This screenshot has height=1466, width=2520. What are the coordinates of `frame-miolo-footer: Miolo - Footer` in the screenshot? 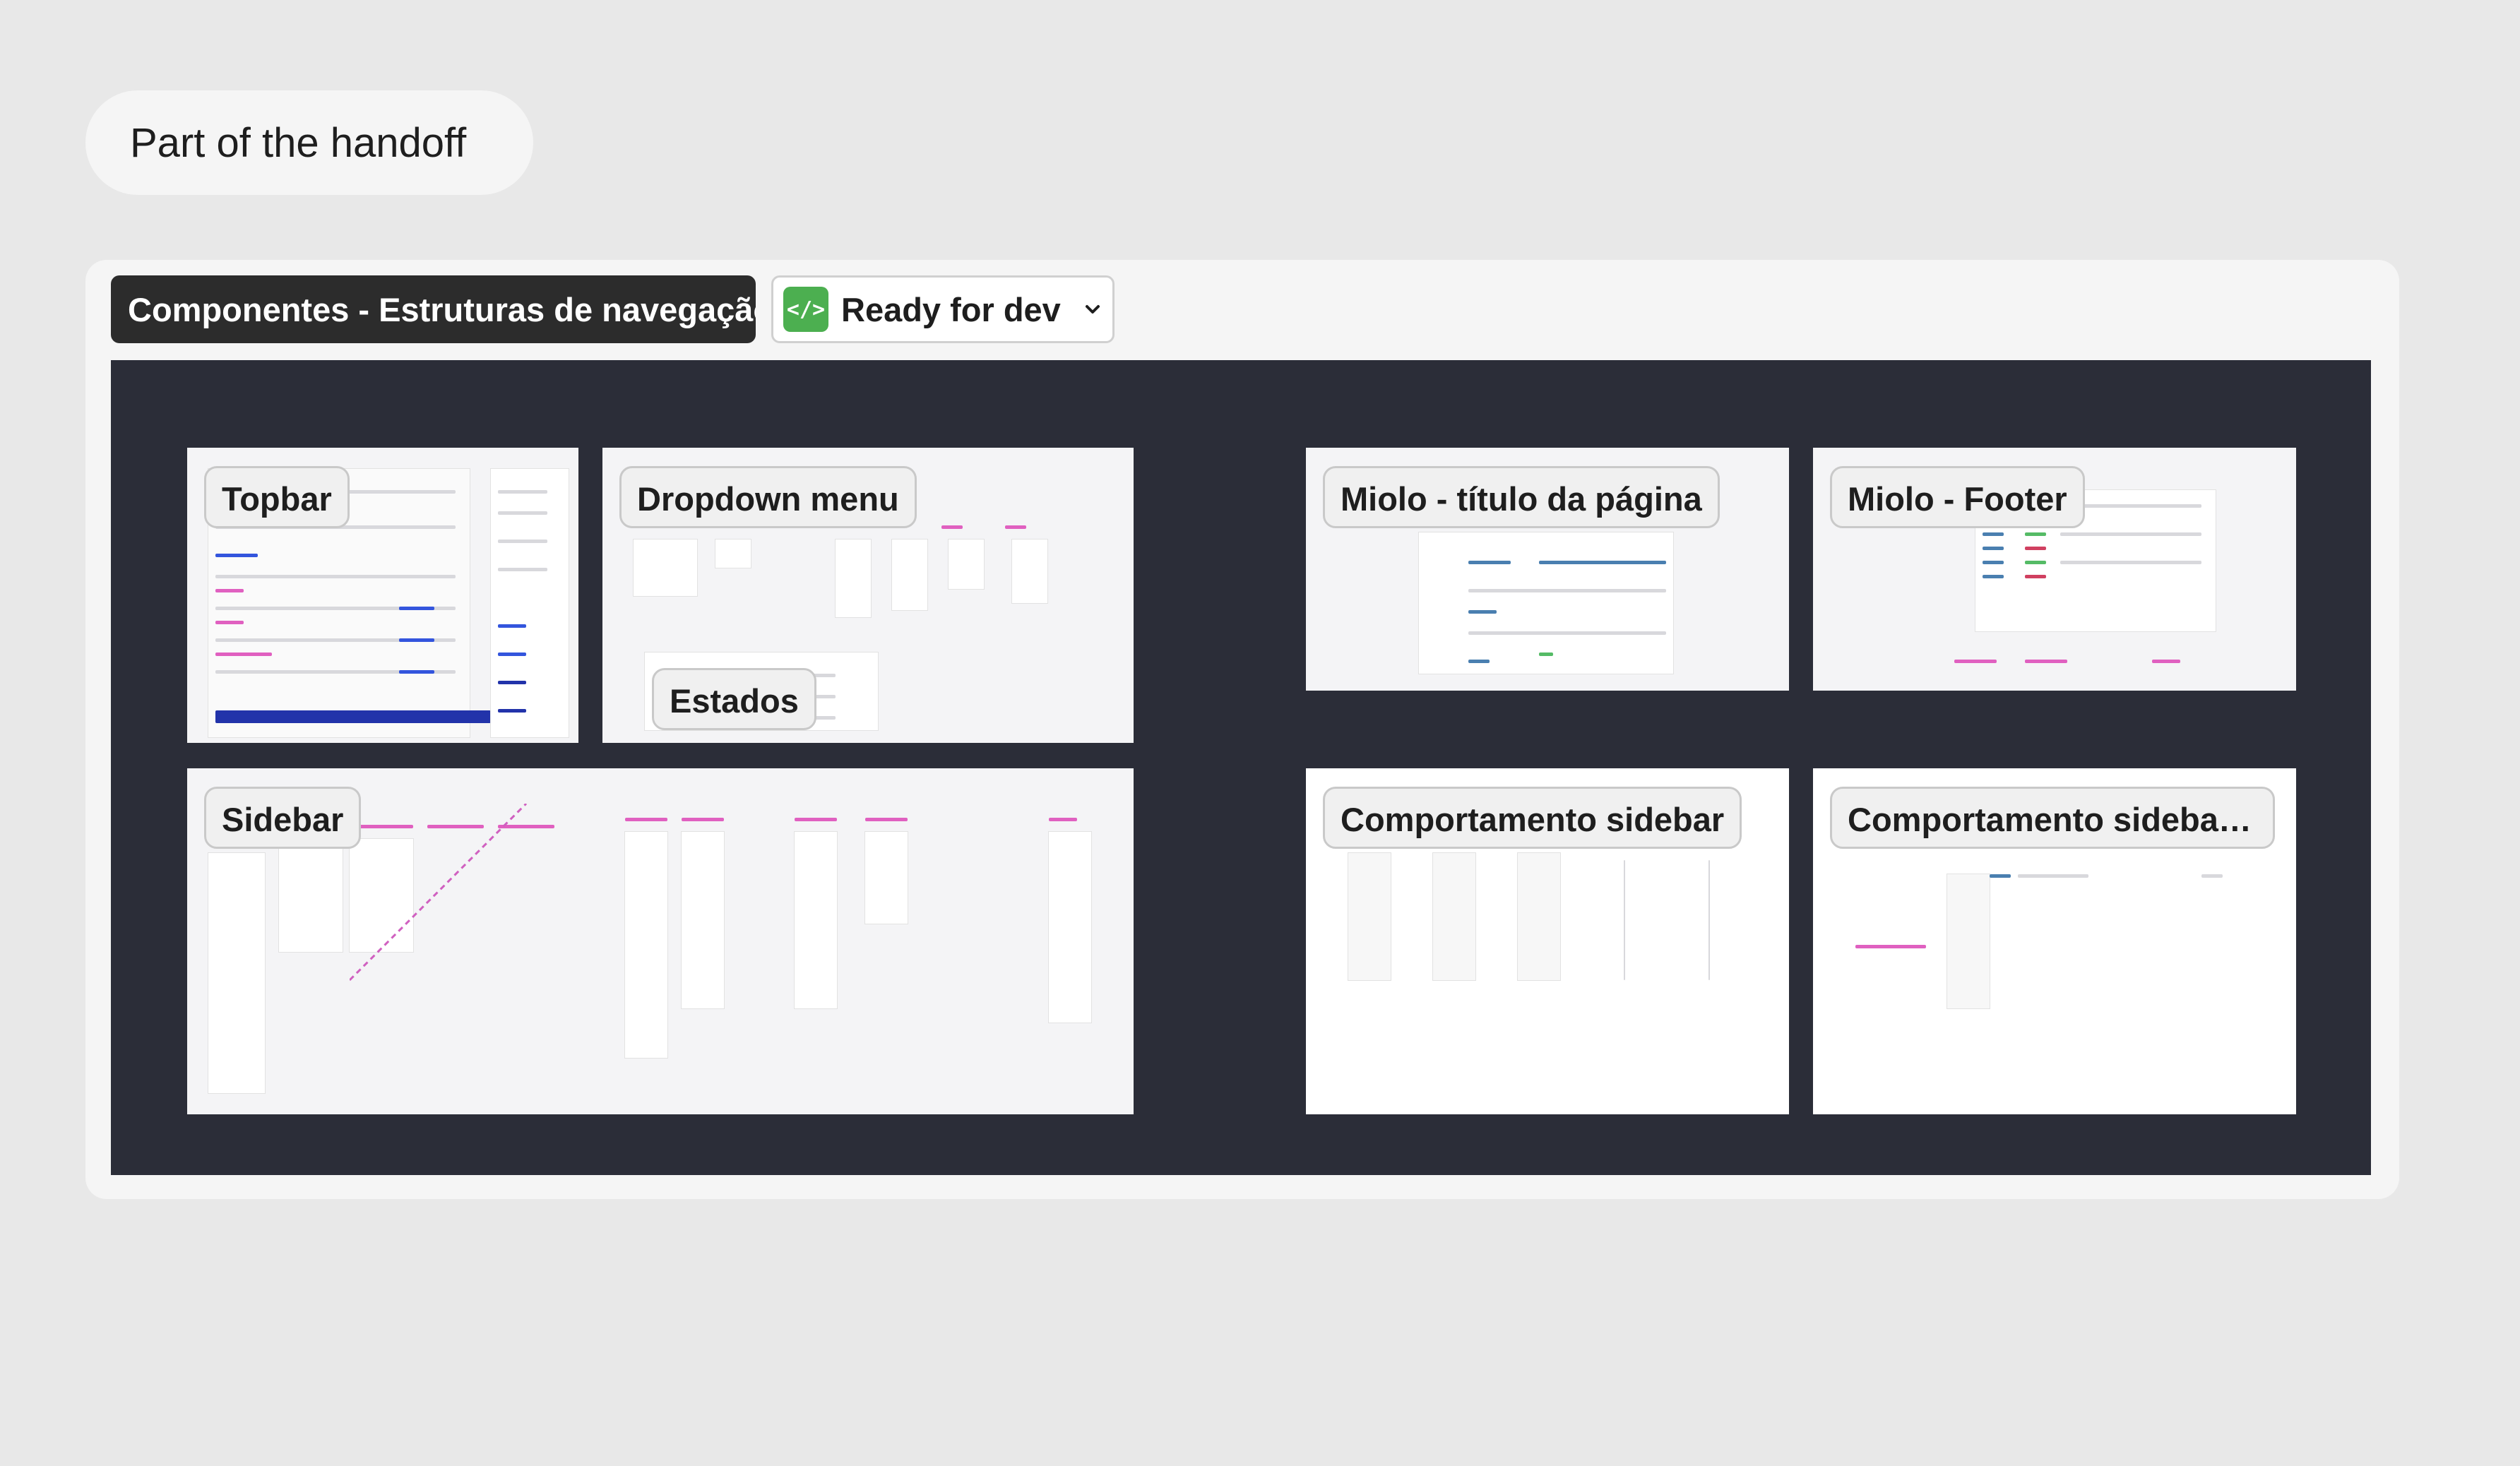 It's located at (2055, 569).